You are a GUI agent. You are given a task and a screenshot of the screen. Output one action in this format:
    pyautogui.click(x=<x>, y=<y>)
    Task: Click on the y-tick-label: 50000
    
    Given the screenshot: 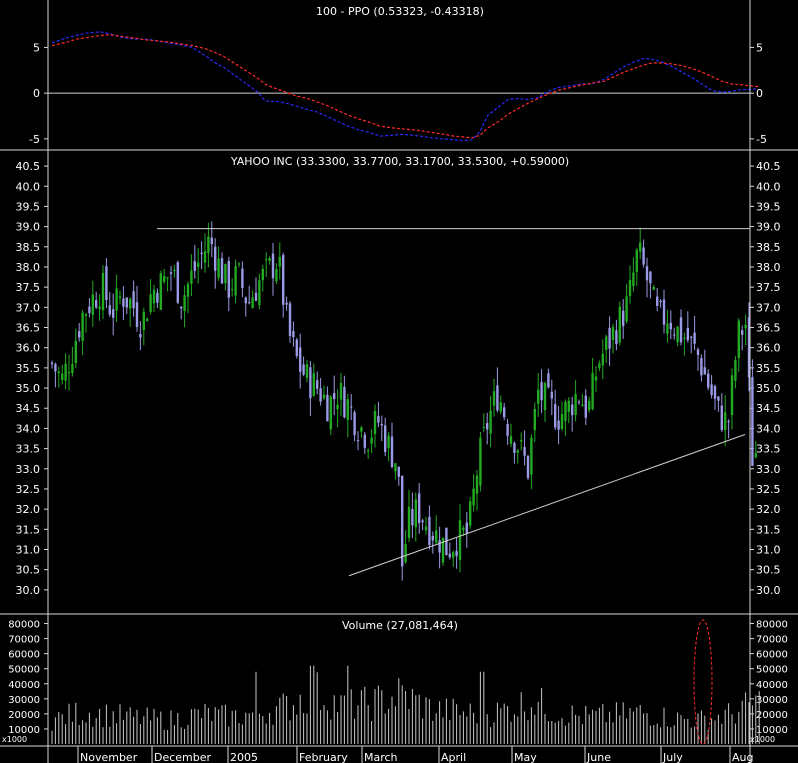 What is the action you would take?
    pyautogui.click(x=24, y=670)
    